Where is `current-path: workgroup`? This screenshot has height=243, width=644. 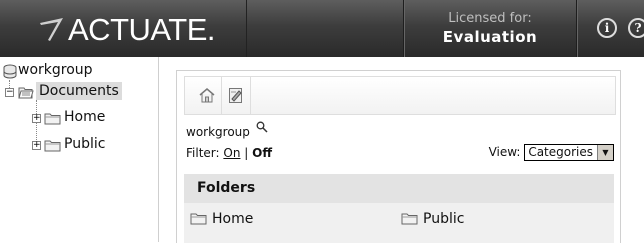 current-path: workgroup is located at coordinates (227, 130).